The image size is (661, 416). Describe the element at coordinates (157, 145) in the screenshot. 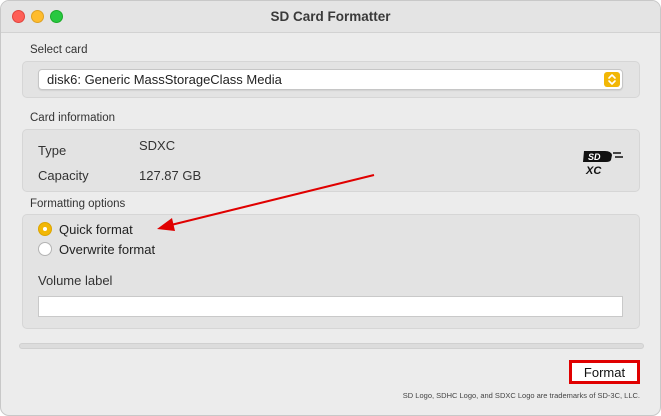

I see `type-value: SDXC` at that location.